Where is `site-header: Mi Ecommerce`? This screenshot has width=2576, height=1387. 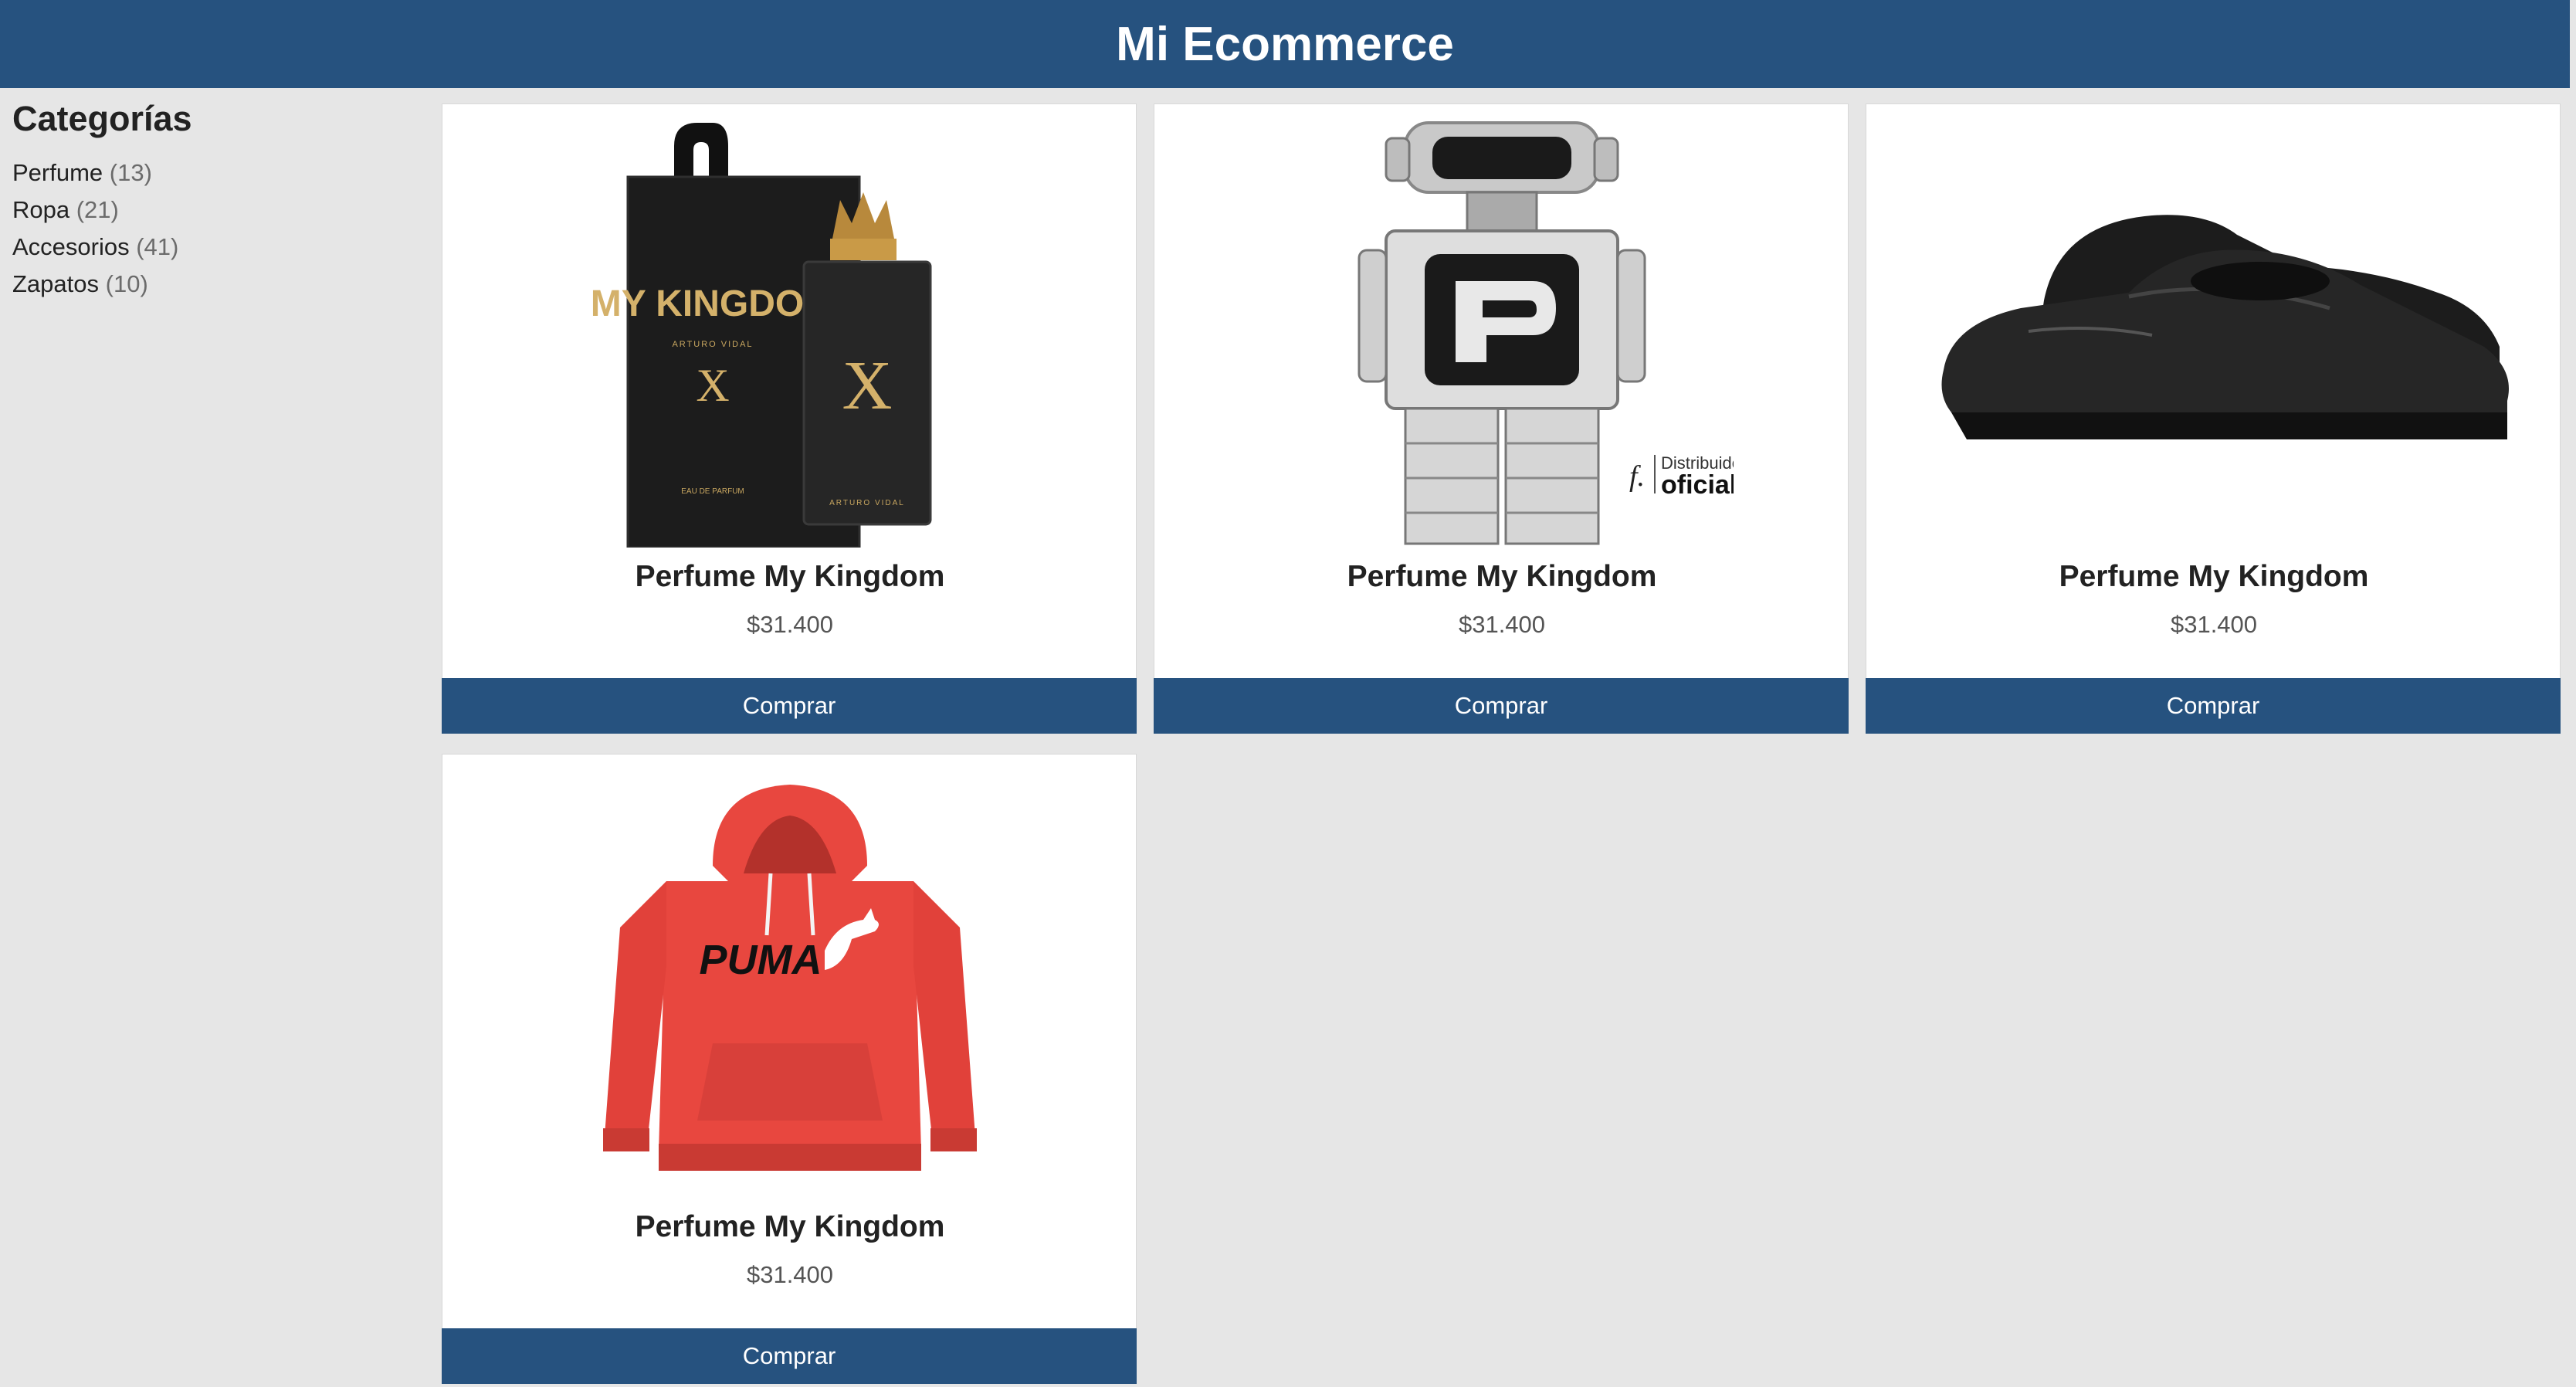
site-header: Mi Ecommerce is located at coordinates (1285, 44).